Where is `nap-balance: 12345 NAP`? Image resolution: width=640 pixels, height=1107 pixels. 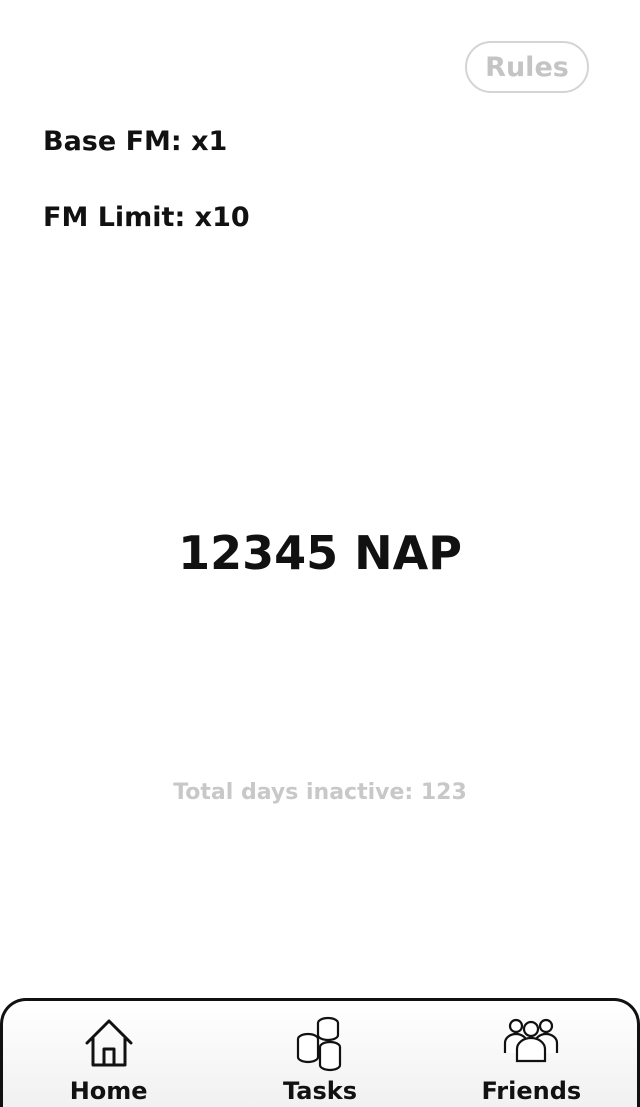
nap-balance: 12345 NAP is located at coordinates (320, 553).